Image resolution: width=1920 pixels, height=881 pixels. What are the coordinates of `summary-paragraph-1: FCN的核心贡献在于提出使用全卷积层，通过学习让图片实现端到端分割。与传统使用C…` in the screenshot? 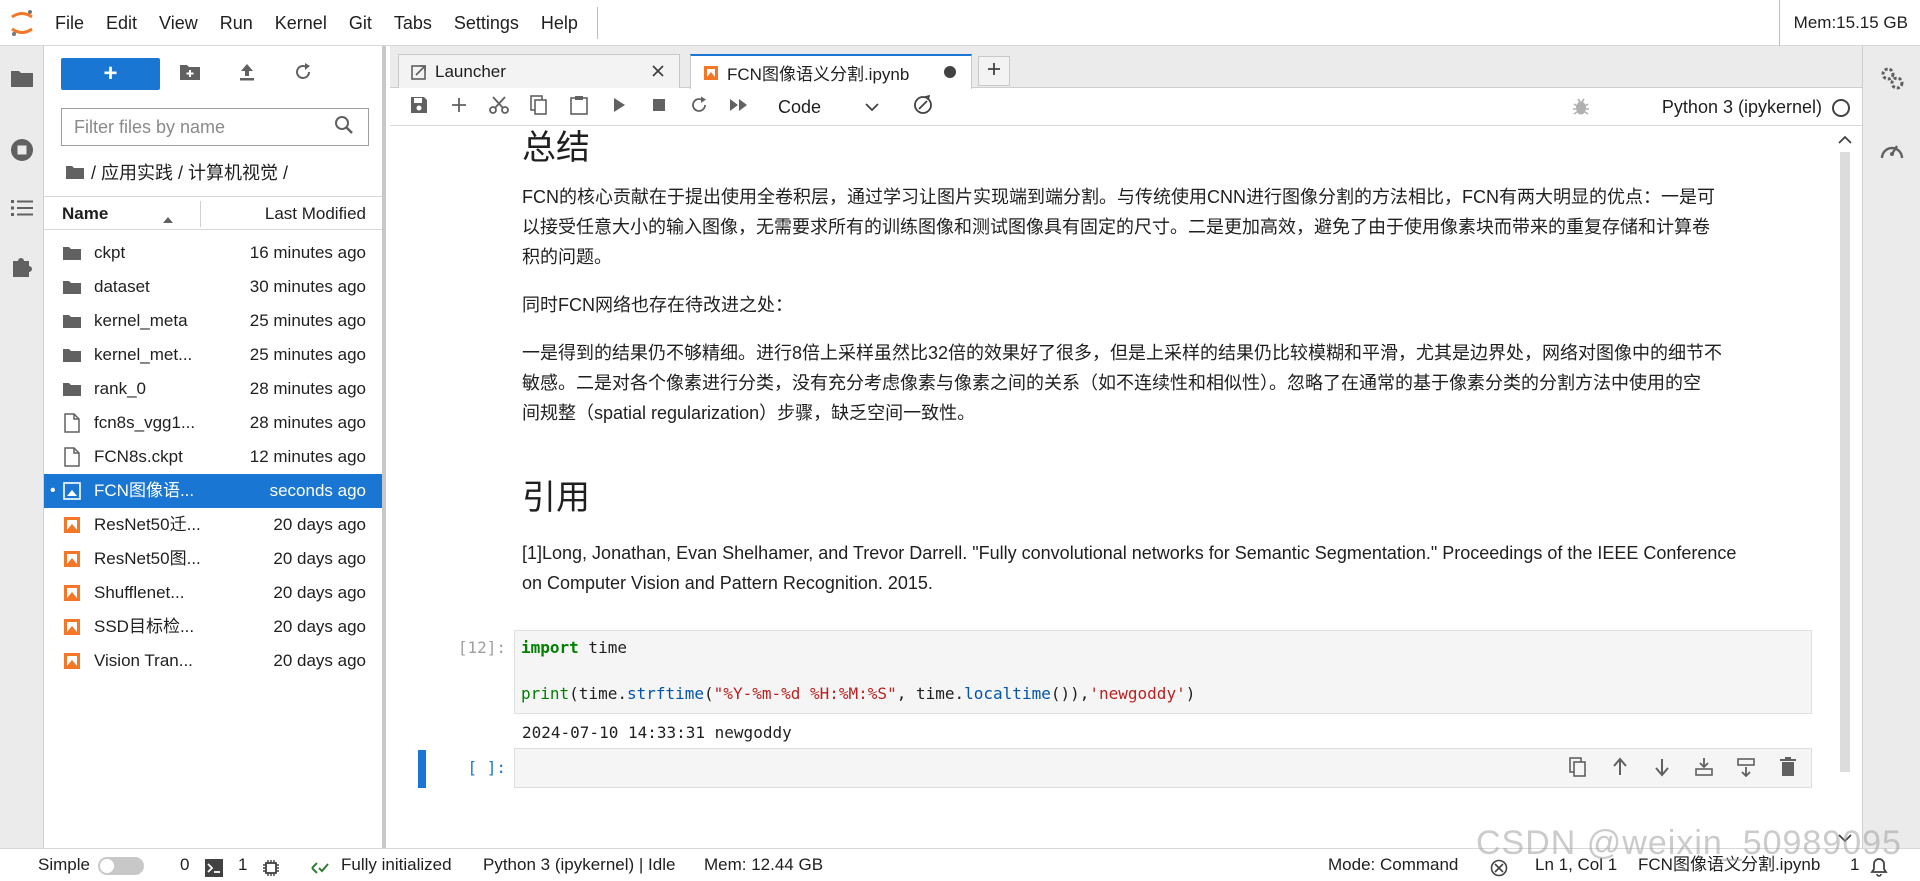 It's located at (1157, 227).